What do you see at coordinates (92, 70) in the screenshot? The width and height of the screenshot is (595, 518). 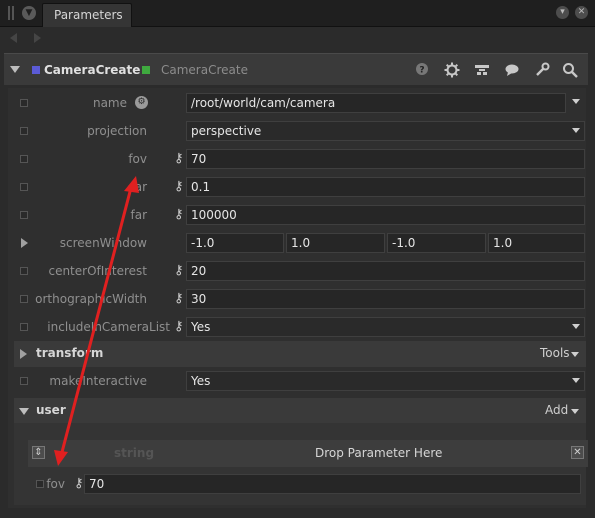 I see `node-name: CameraCreate` at bounding box center [92, 70].